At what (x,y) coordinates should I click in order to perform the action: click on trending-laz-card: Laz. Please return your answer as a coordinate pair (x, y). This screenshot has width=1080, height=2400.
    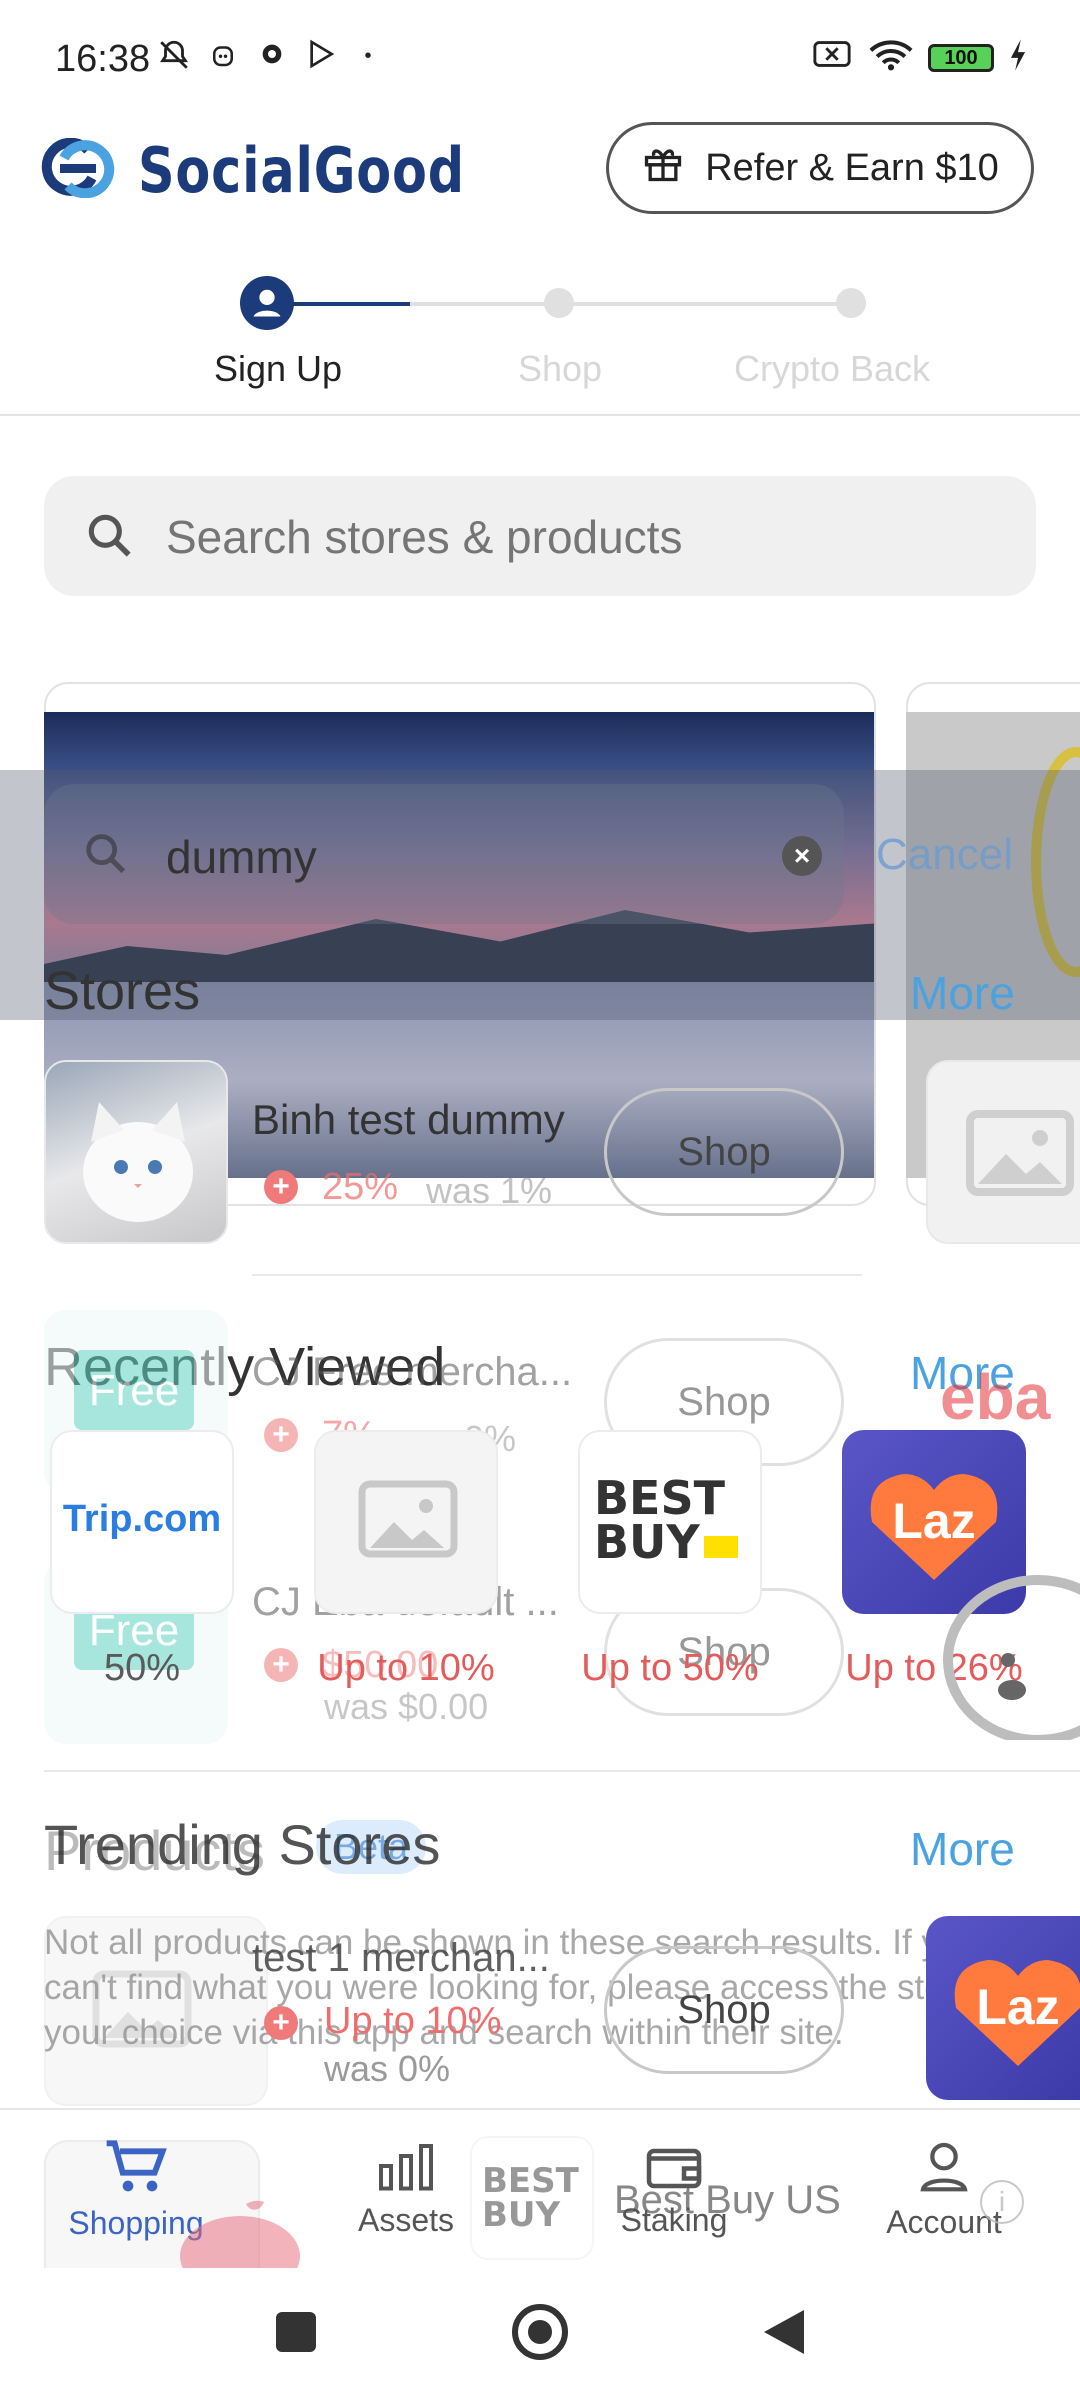
    Looking at the image, I should click on (1003, 2008).